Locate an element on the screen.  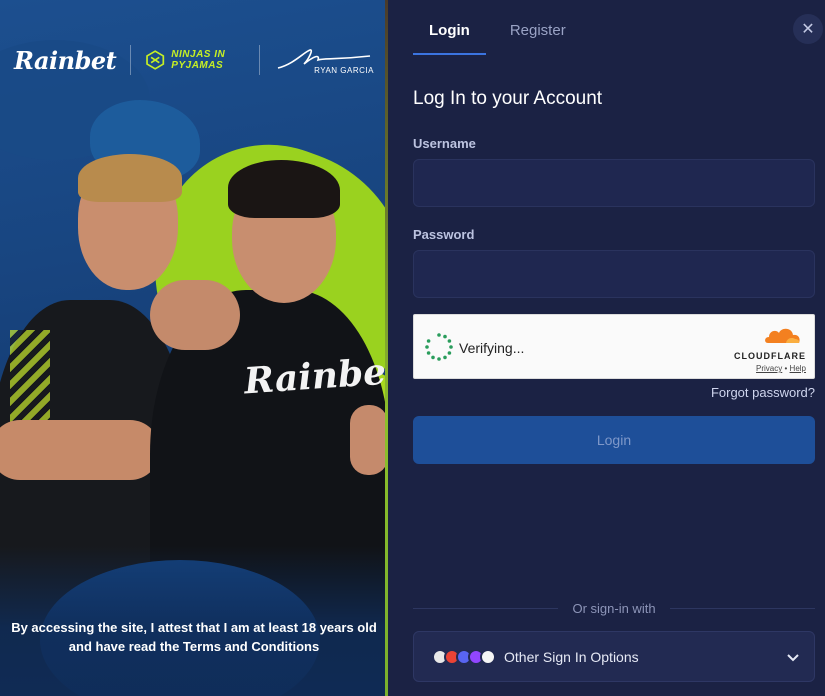
auth-tabs: Login Register is located at coordinates (497, 27).